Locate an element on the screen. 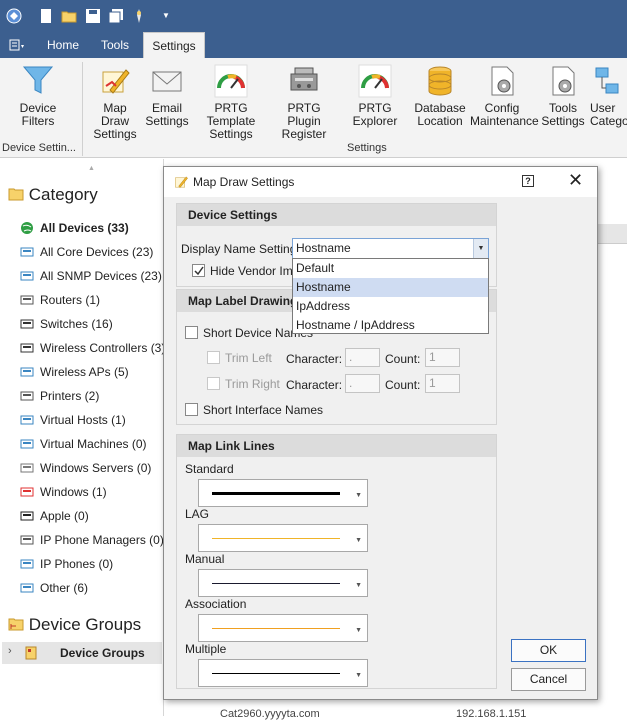 Image resolution: width=627 pixels, height=720 pixels. save-all-icon is located at coordinates (116, 16).